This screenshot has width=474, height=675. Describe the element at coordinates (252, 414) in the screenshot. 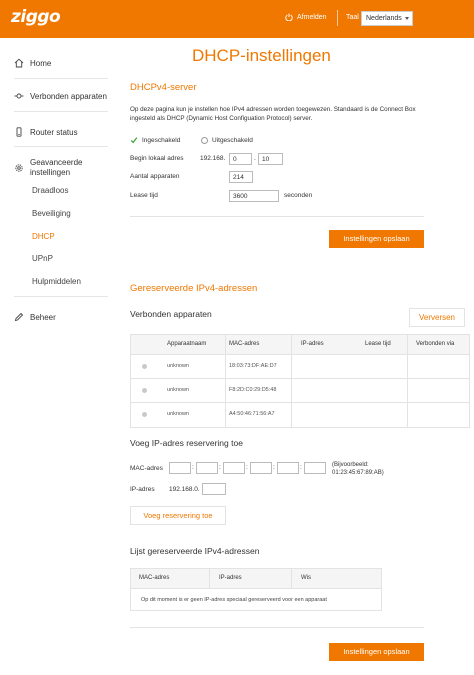

I see `mac-cell: A4:50:46:71:56:A7` at that location.